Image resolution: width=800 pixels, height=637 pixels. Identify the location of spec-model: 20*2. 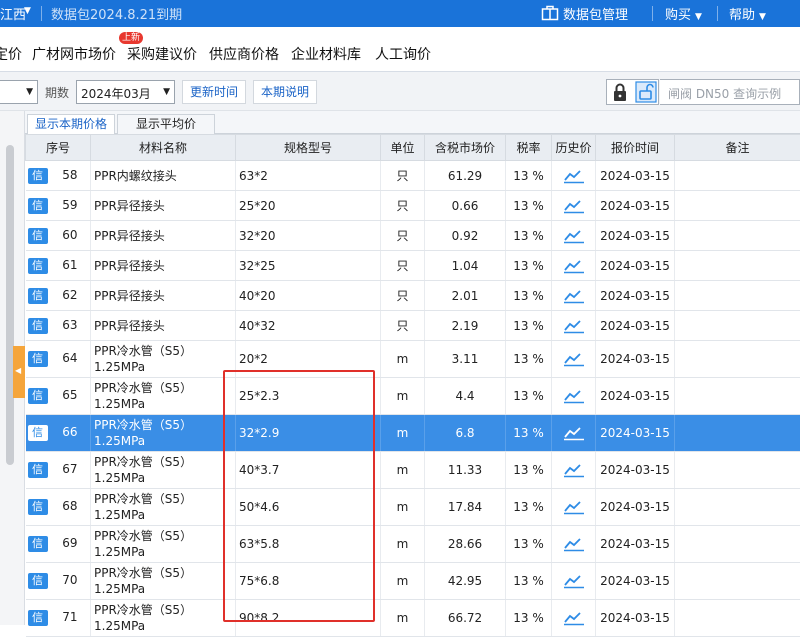
(308, 359).